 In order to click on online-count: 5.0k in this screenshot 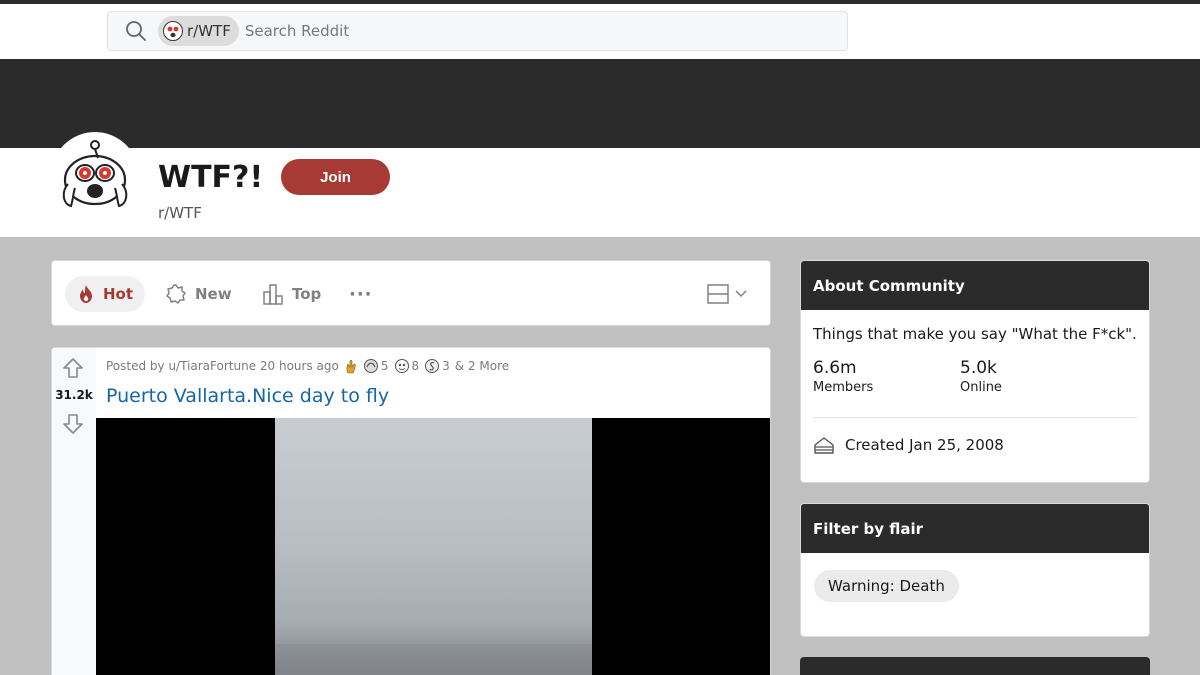, I will do `click(978, 368)`.